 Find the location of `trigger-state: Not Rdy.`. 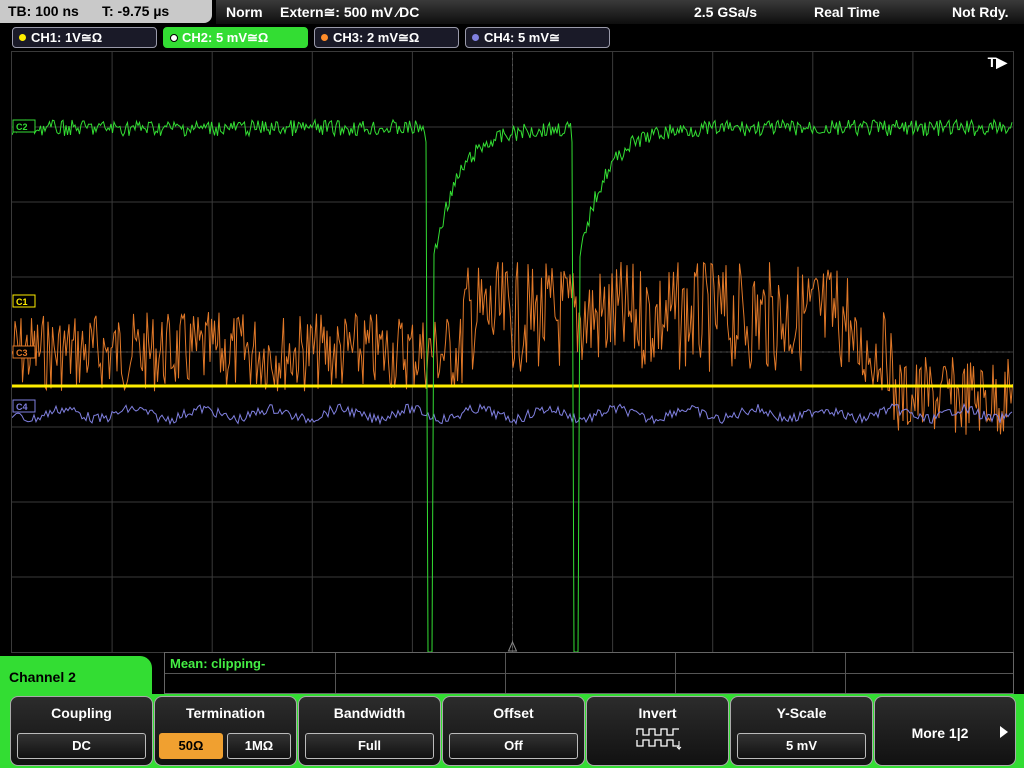

trigger-state: Not Rdy. is located at coordinates (980, 12).